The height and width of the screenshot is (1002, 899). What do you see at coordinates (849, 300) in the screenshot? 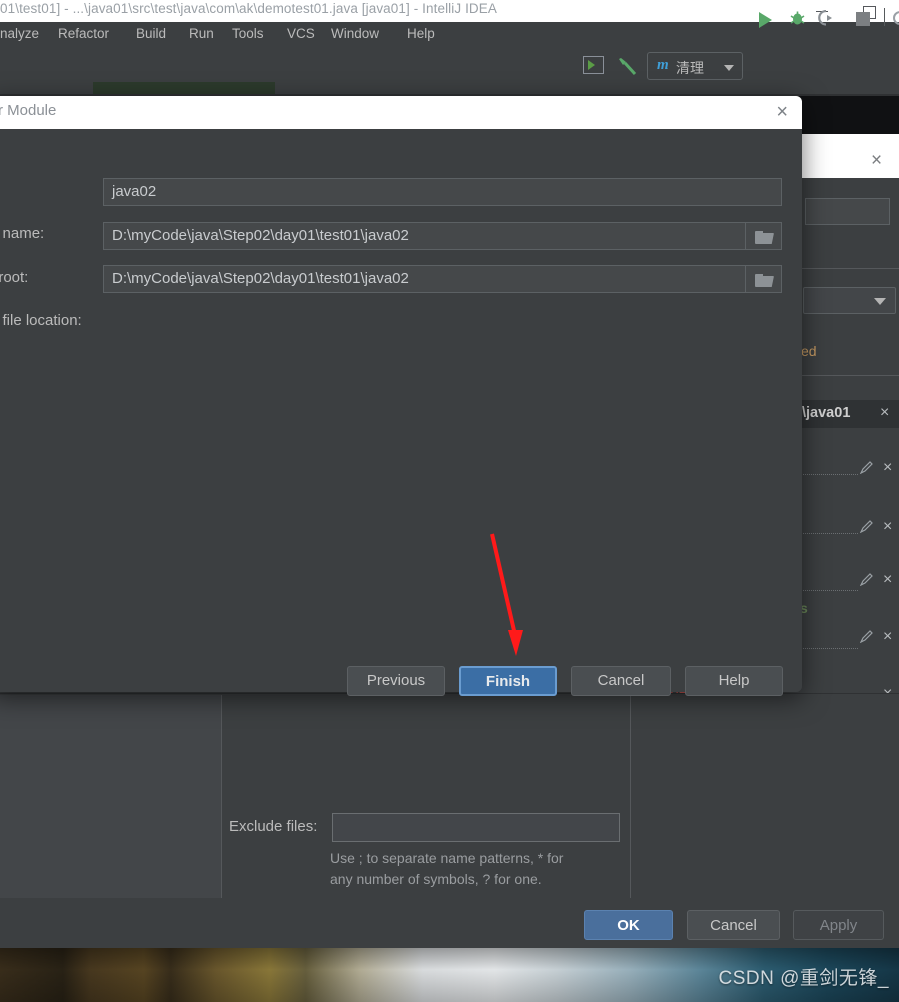
I see `background-dialog-combobox` at bounding box center [849, 300].